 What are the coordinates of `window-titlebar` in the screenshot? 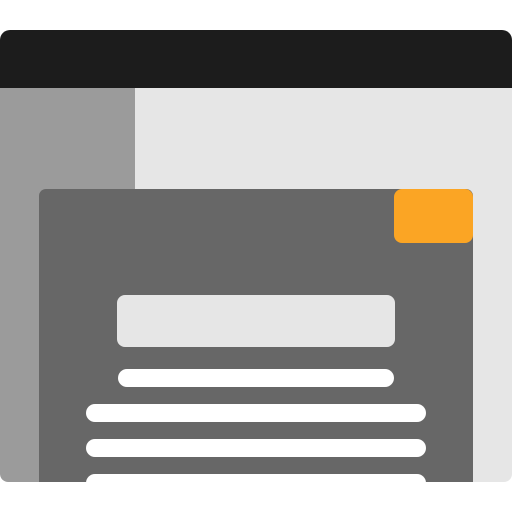 It's located at (256, 59).